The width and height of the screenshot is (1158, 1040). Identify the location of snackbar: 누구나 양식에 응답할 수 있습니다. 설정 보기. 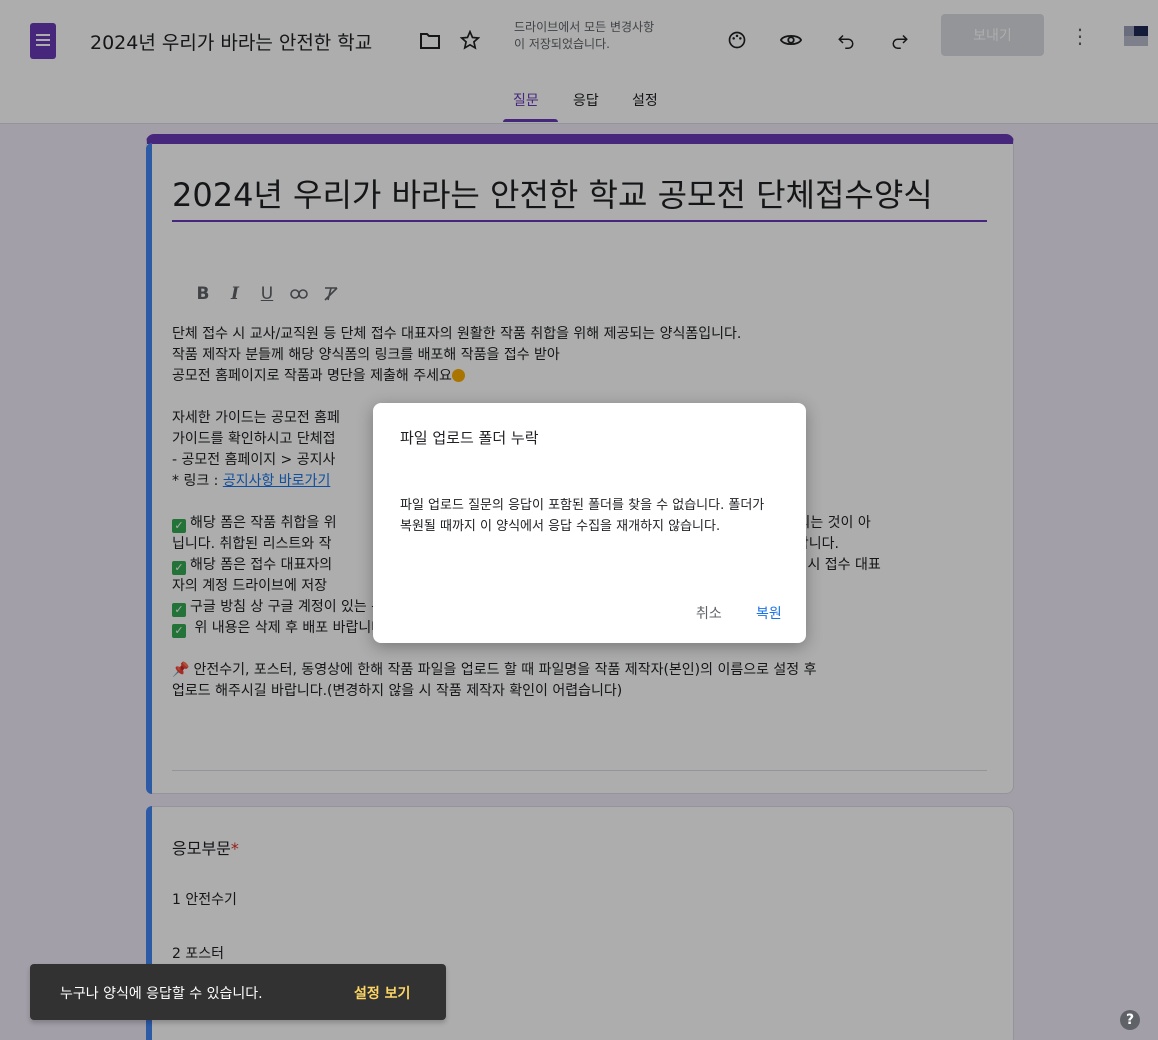
(238, 992).